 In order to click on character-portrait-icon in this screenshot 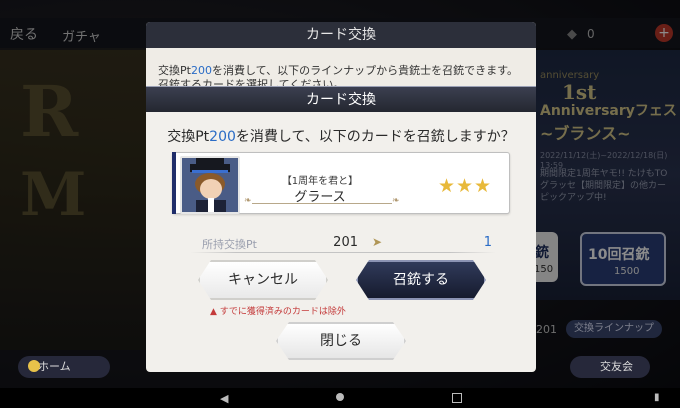, I will do `click(210, 185)`.